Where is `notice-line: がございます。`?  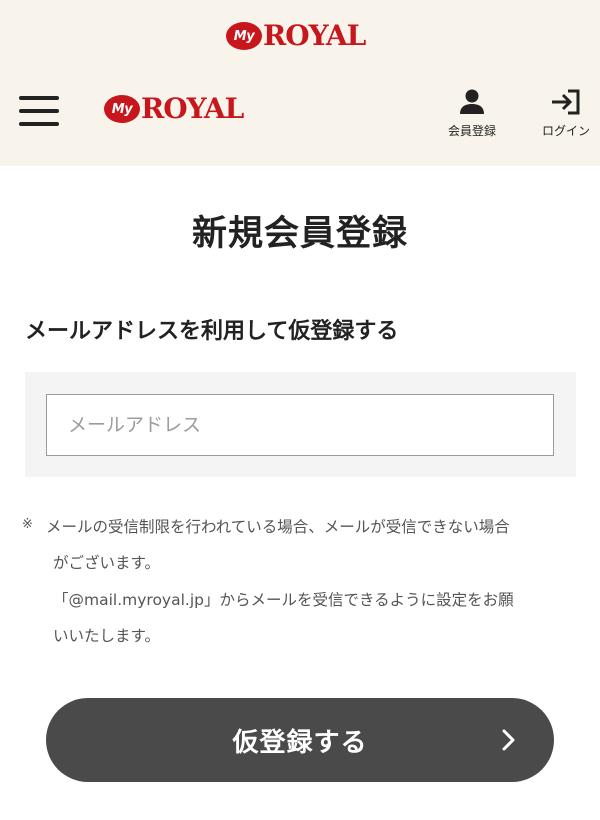 notice-line: がございます。 is located at coordinates (106, 563).